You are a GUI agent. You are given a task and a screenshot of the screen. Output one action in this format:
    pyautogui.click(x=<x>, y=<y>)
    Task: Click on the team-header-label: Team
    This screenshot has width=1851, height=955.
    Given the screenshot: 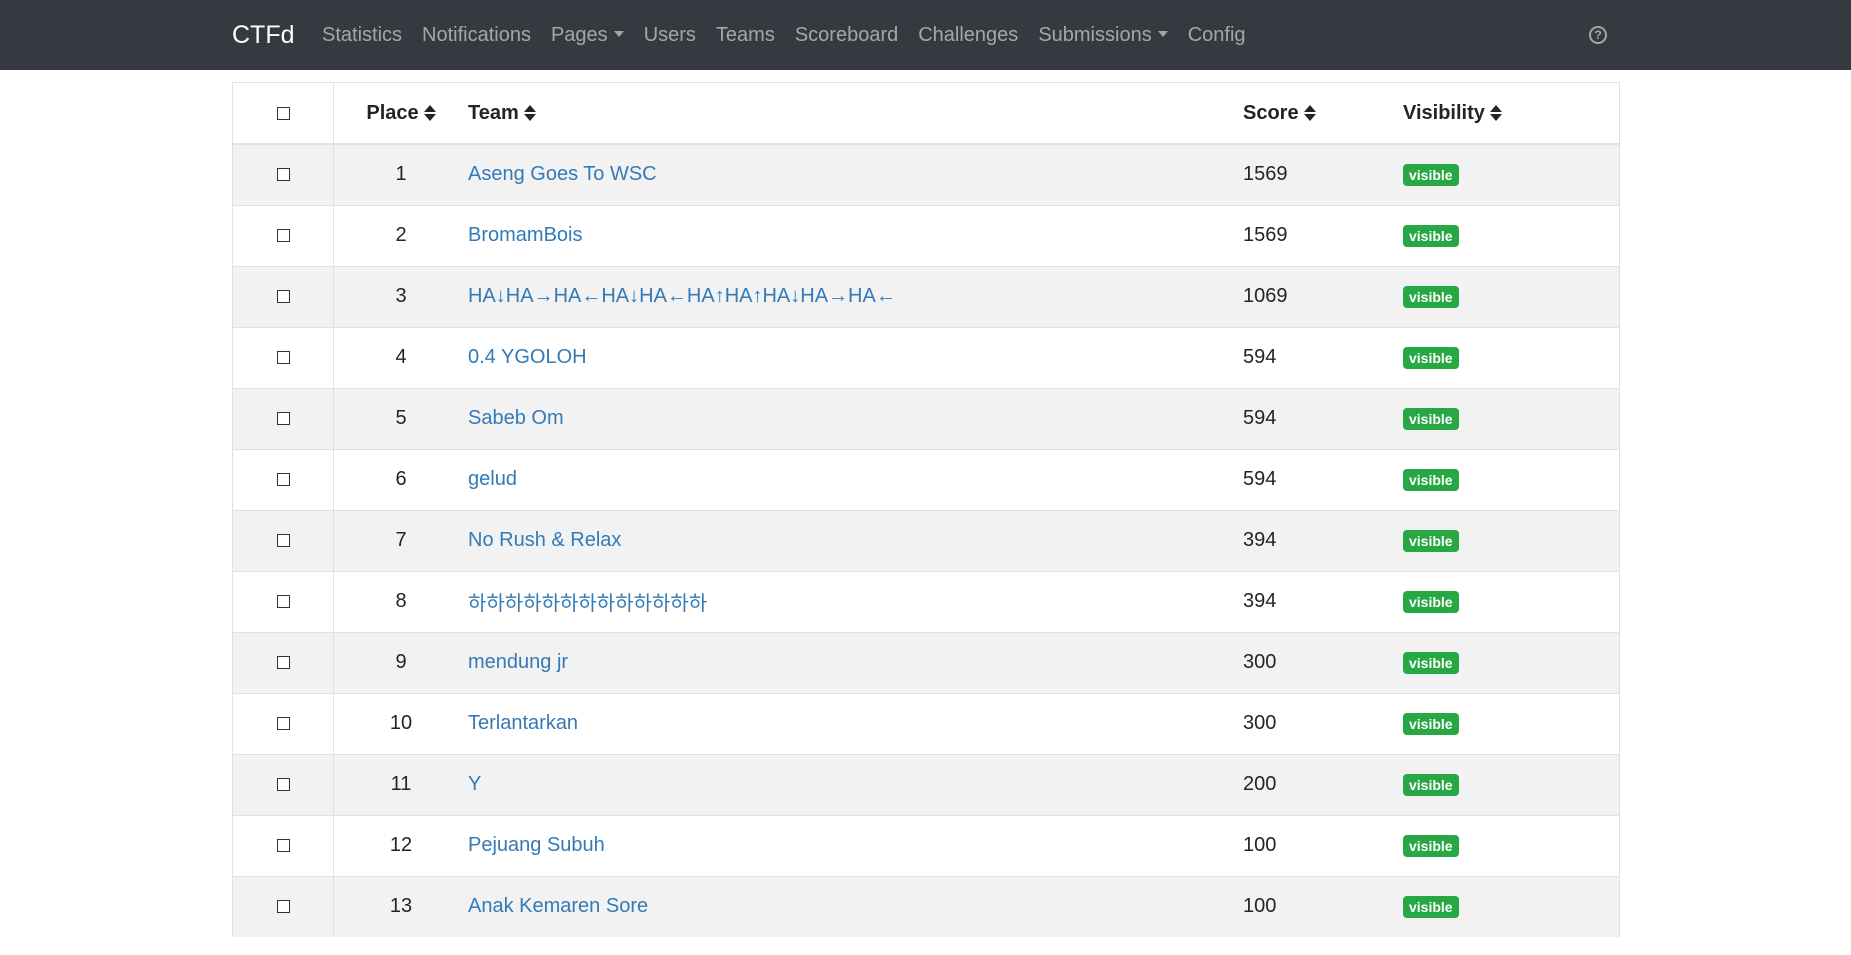 What is the action you would take?
    pyautogui.click(x=493, y=112)
    